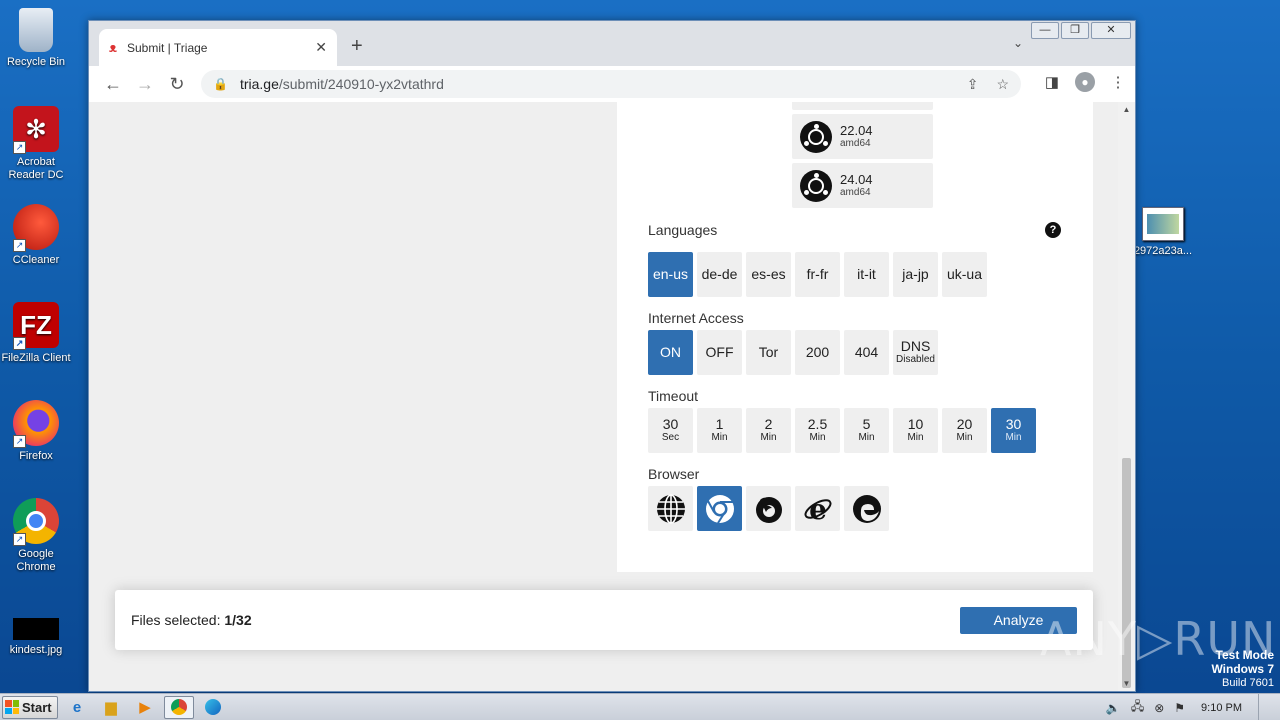 This screenshot has height=720, width=1280. I want to click on timeout-option-5-min: 5 Min, so click(866, 430).